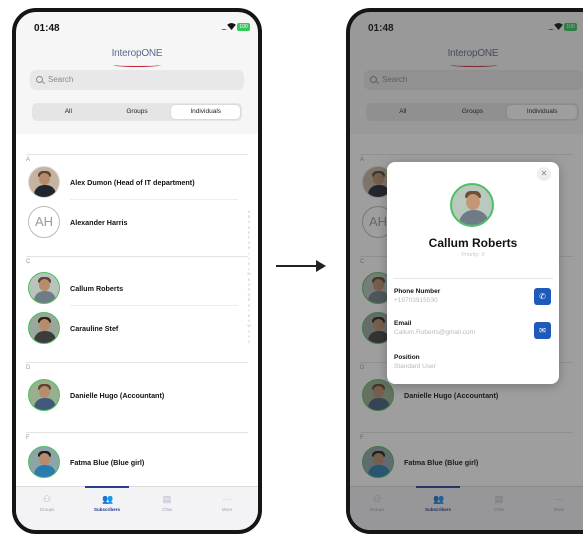  I want to click on position-field: Position Standard User, so click(415, 362).